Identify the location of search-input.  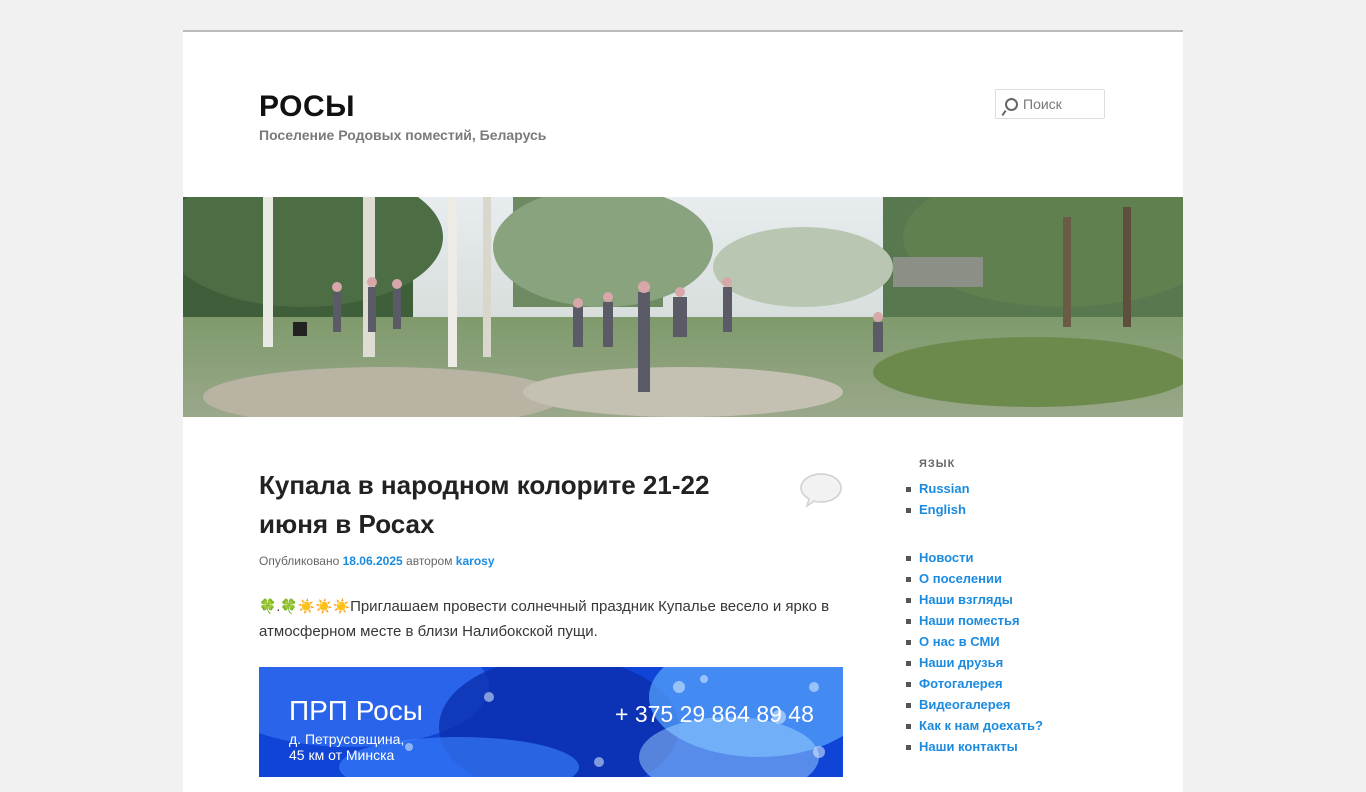
(1062, 104).